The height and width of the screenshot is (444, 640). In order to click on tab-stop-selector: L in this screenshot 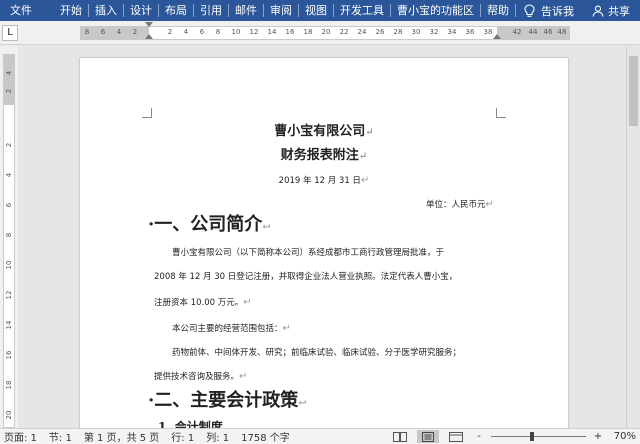, I will do `click(10, 33)`.